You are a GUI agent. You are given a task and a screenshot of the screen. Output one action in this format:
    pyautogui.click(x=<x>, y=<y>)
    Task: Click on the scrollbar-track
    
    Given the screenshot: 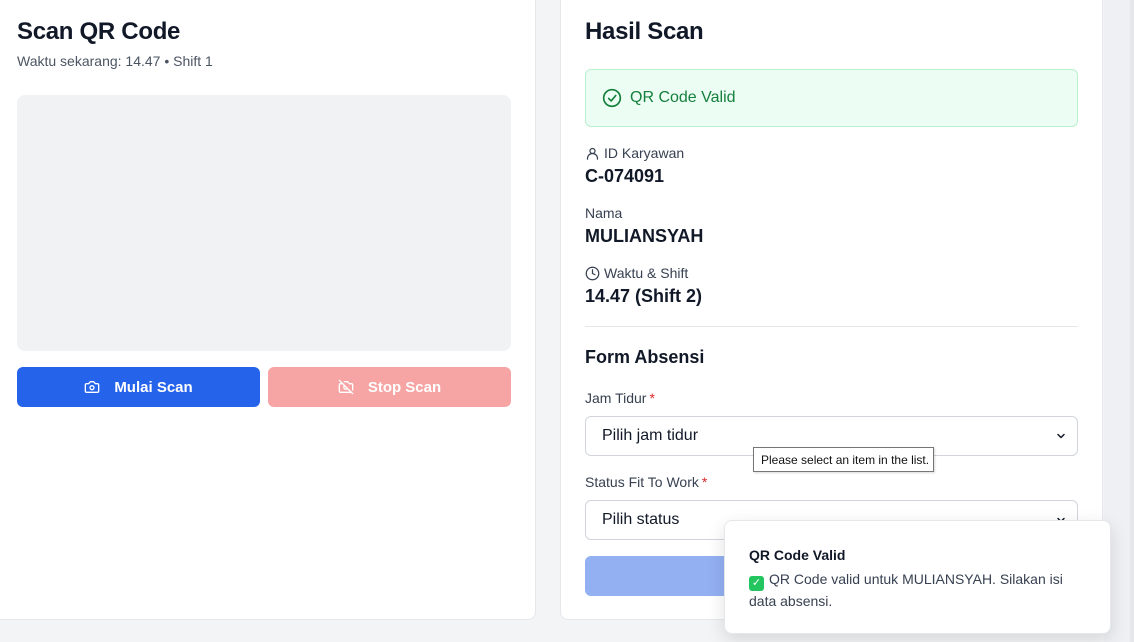 What is the action you would take?
    pyautogui.click(x=1132, y=321)
    